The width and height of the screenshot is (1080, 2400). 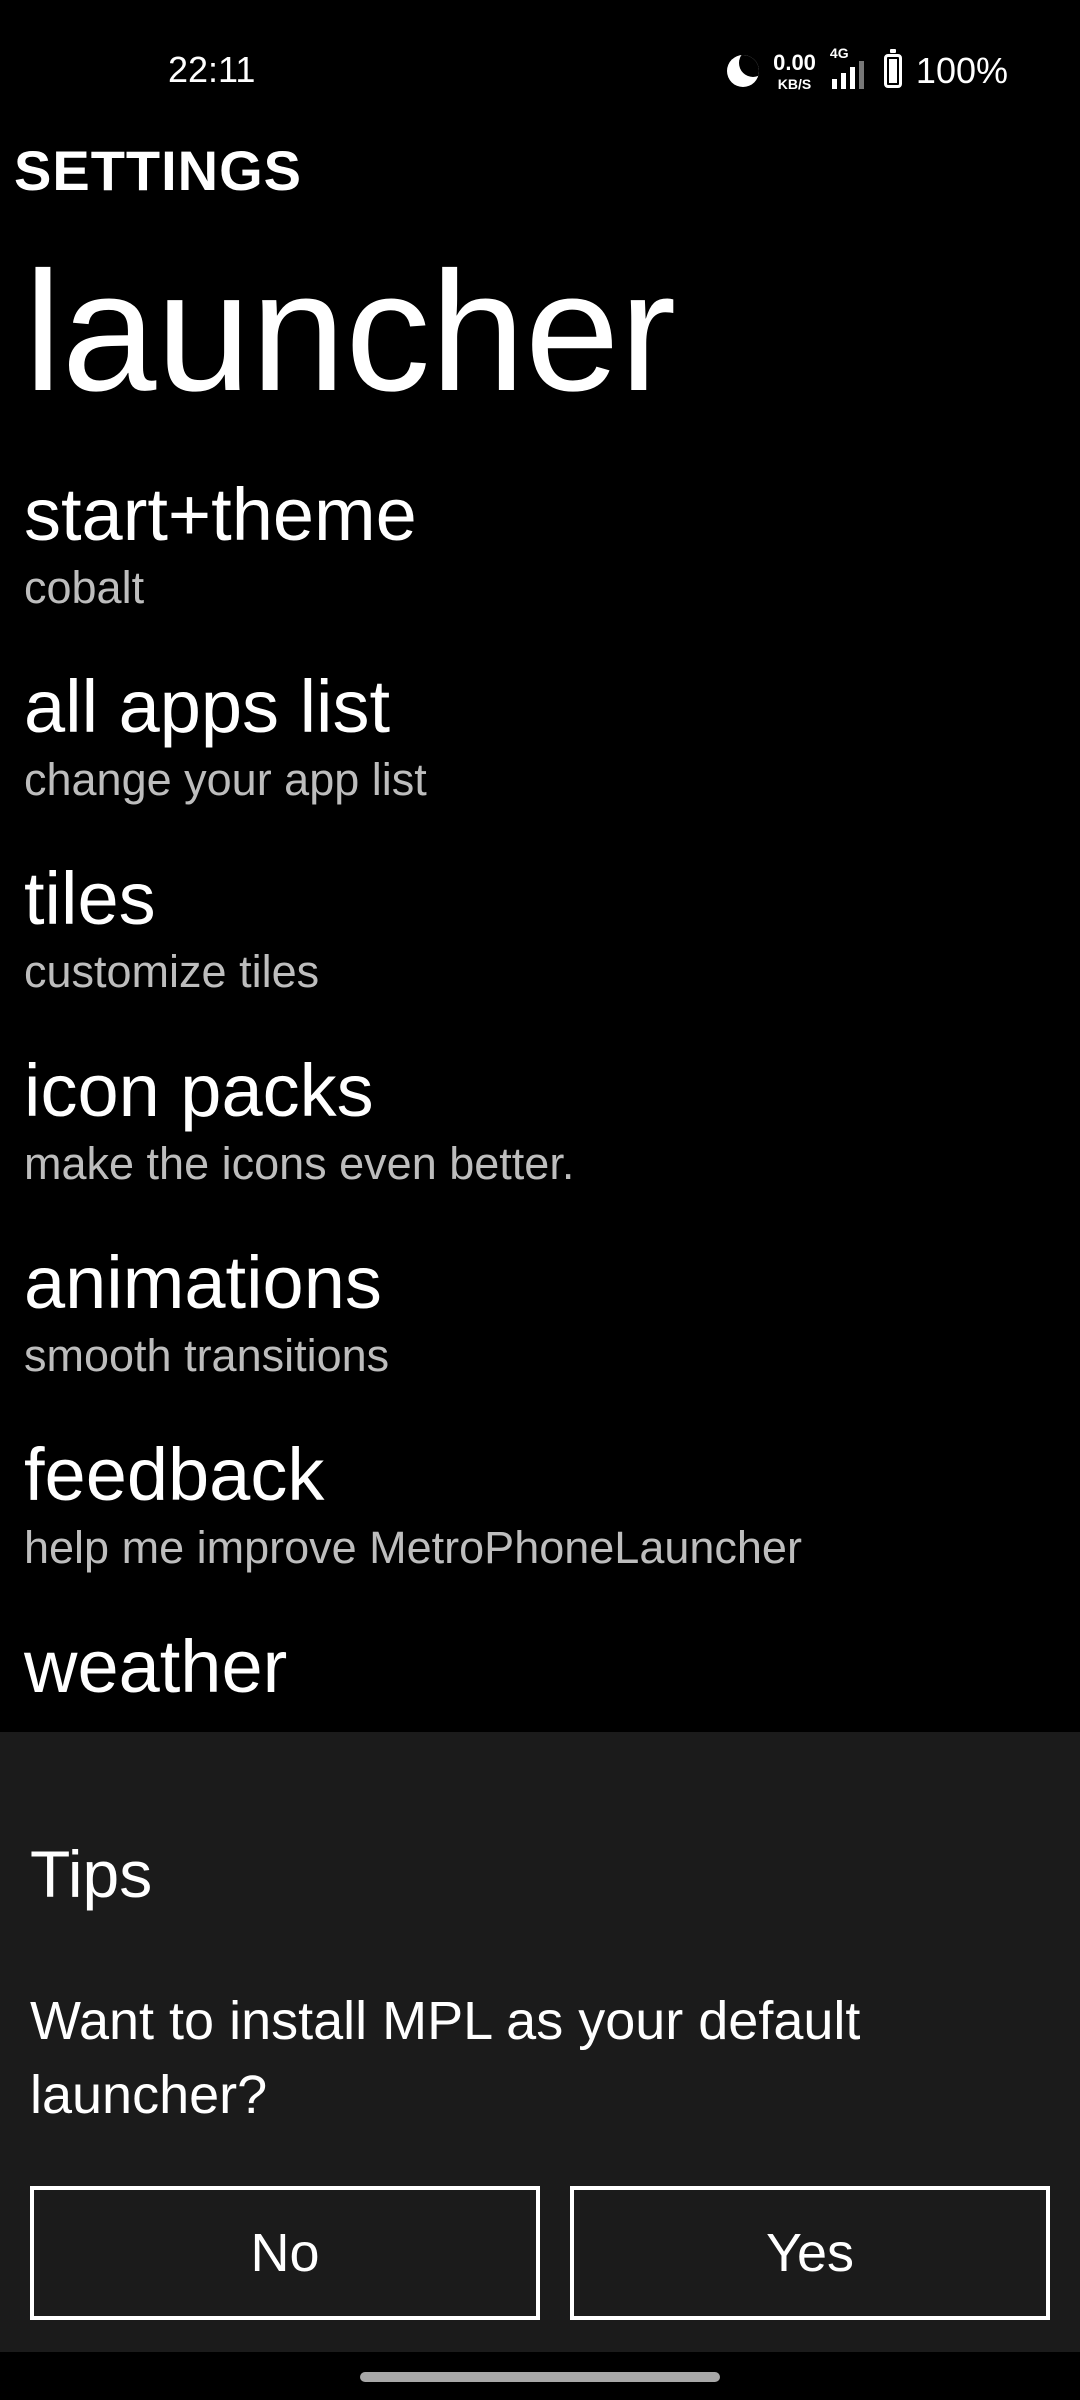 I want to click on network-speed: 0.00 KB/S, so click(x=794, y=70).